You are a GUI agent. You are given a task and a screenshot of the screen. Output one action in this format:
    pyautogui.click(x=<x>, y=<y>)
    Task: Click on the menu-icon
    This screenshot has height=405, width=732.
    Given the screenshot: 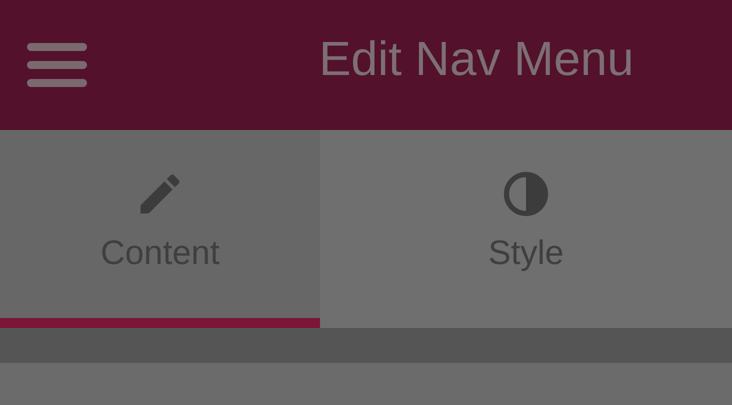 What is the action you would take?
    pyautogui.click(x=57, y=65)
    